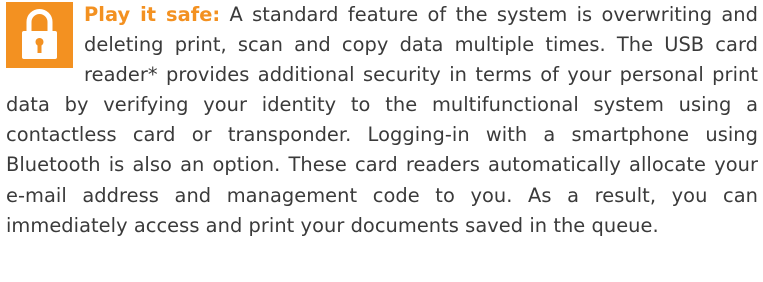 The height and width of the screenshot is (282, 763). Describe the element at coordinates (152, 14) in the screenshot. I see `lead-heading: Play it safe:` at that location.